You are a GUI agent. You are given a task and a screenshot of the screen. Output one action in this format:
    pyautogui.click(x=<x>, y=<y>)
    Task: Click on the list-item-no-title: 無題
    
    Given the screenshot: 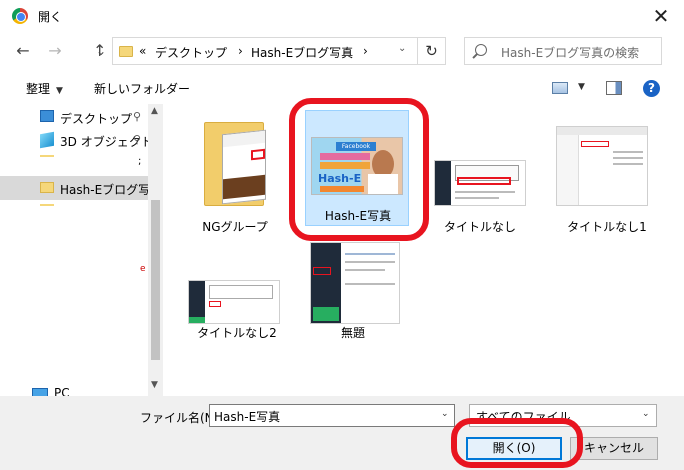 What is the action you would take?
    pyautogui.click(x=359, y=293)
    